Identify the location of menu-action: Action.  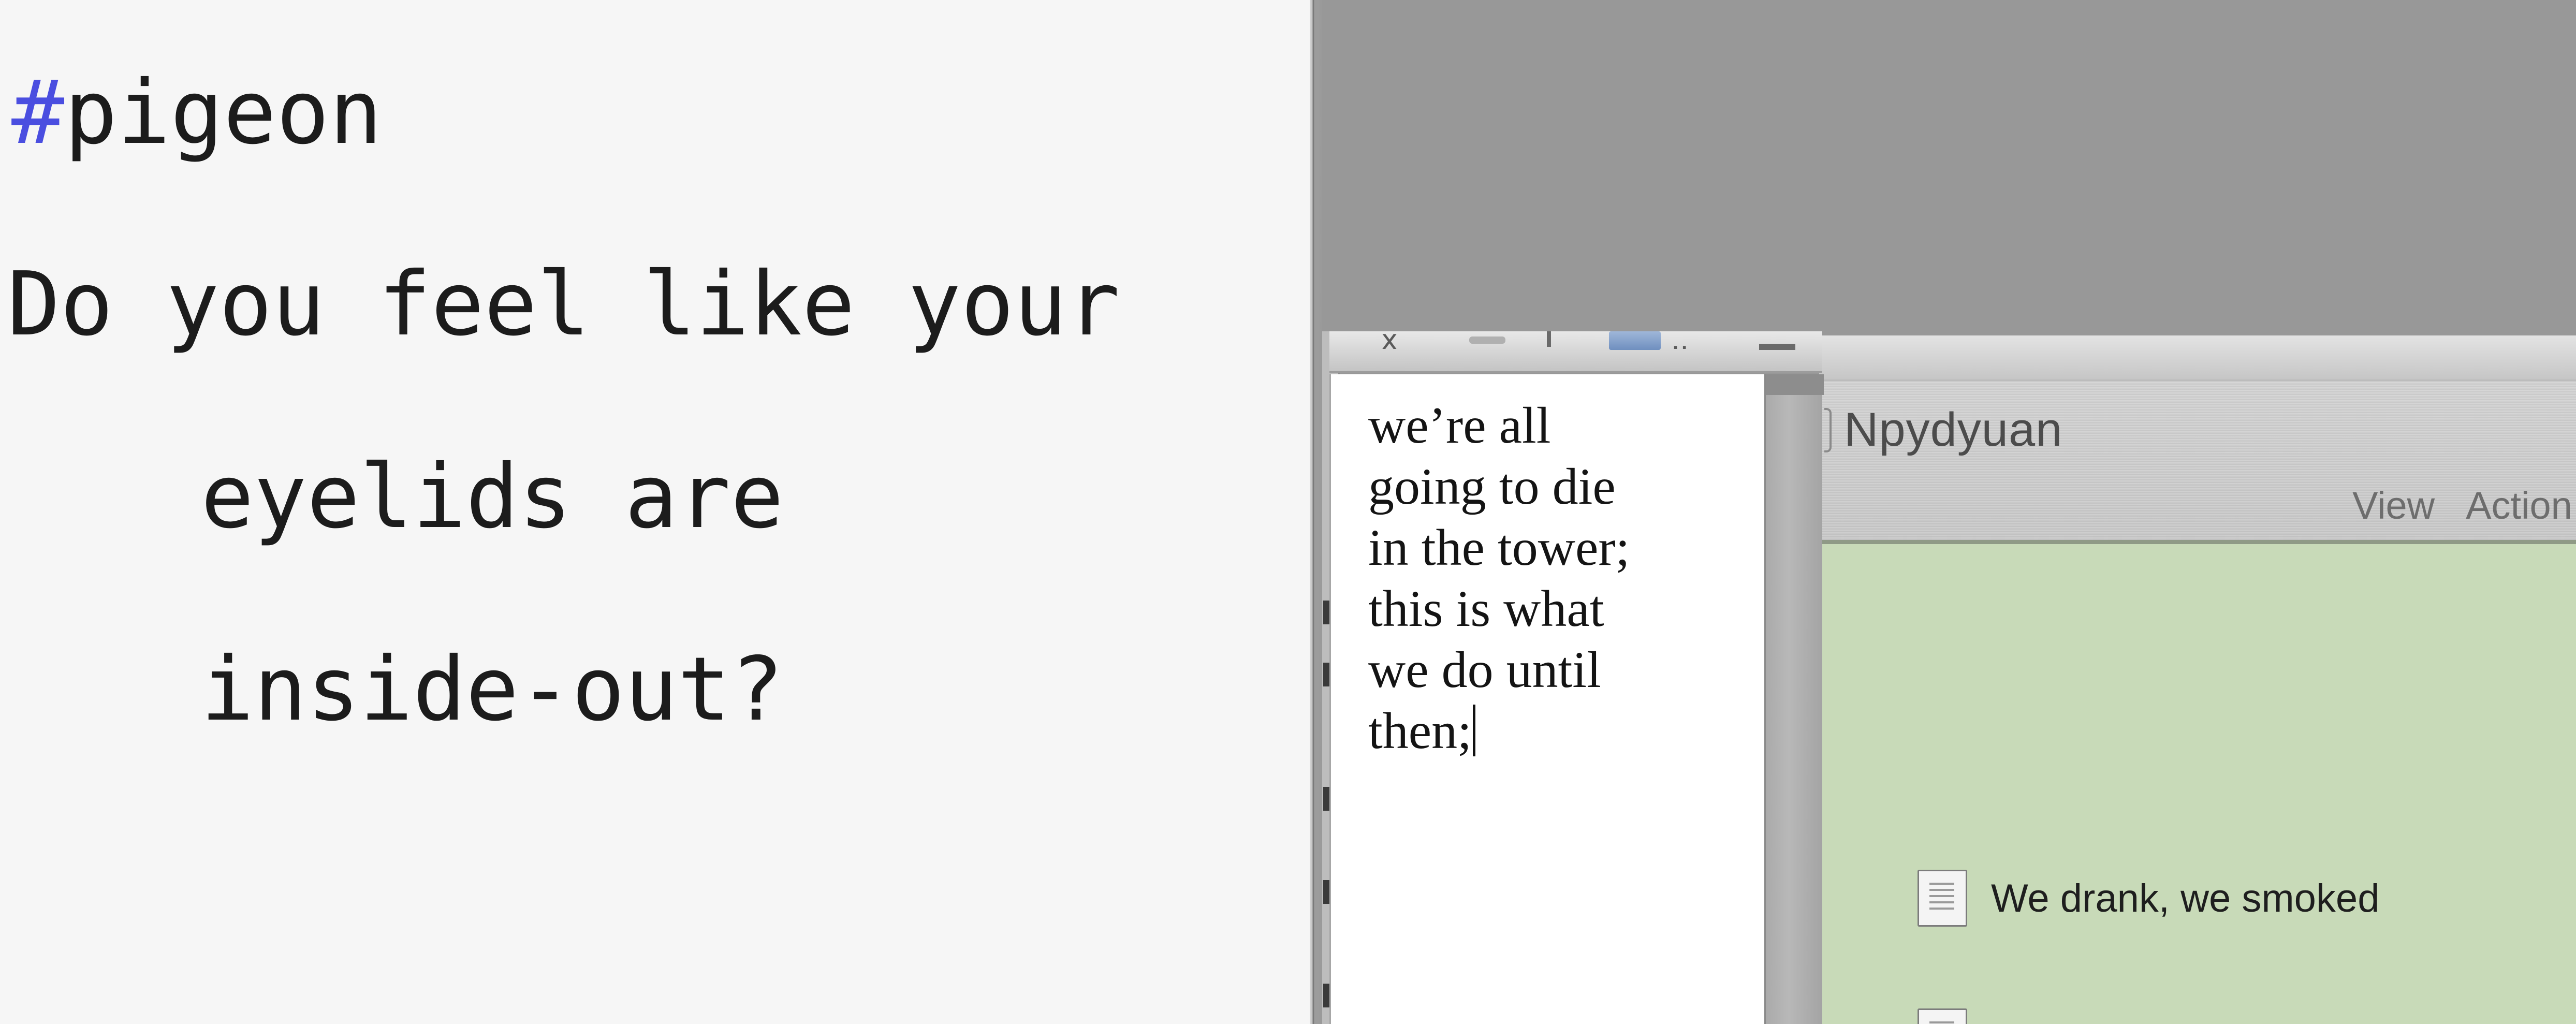
(2519, 506).